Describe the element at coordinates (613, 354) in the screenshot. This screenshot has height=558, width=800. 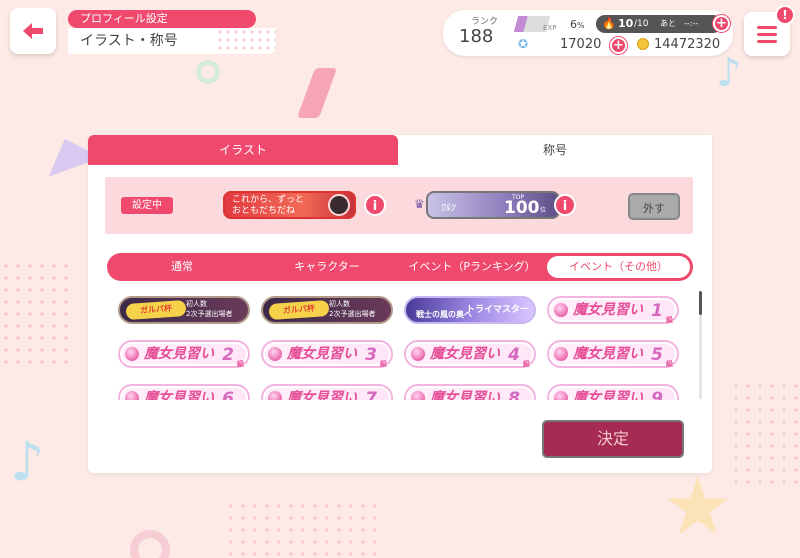
I see `title-item: 魔女見習い 5級` at that location.